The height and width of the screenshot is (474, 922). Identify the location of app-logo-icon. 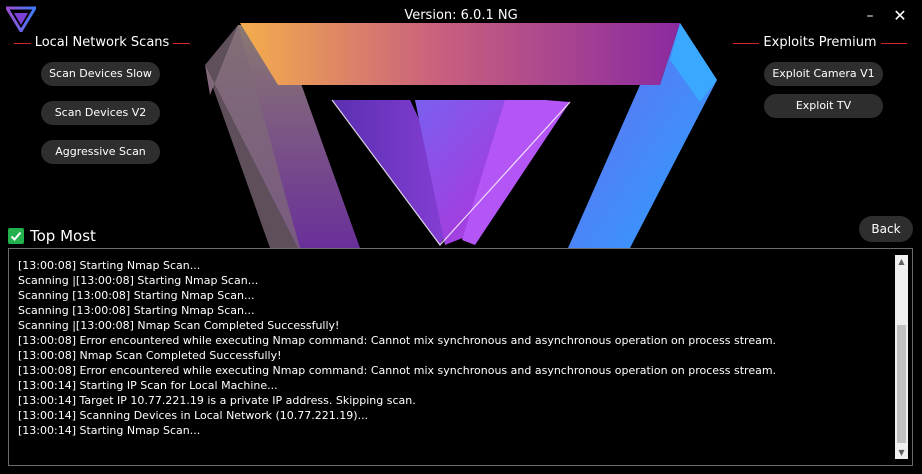
(21, 19).